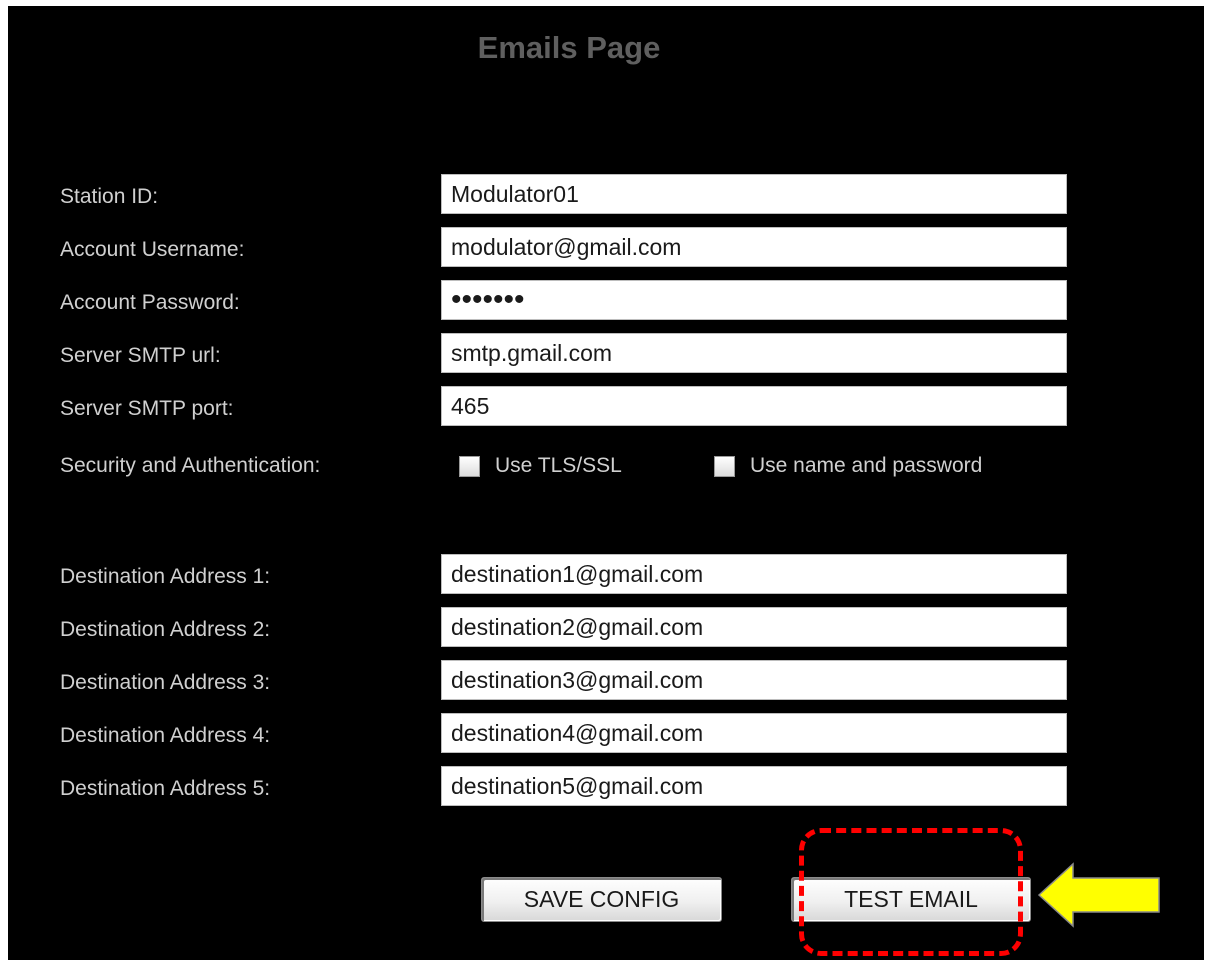 The height and width of the screenshot is (967, 1211). What do you see at coordinates (165, 629) in the screenshot?
I see `destination-address-2-label: Destination Address 2:` at bounding box center [165, 629].